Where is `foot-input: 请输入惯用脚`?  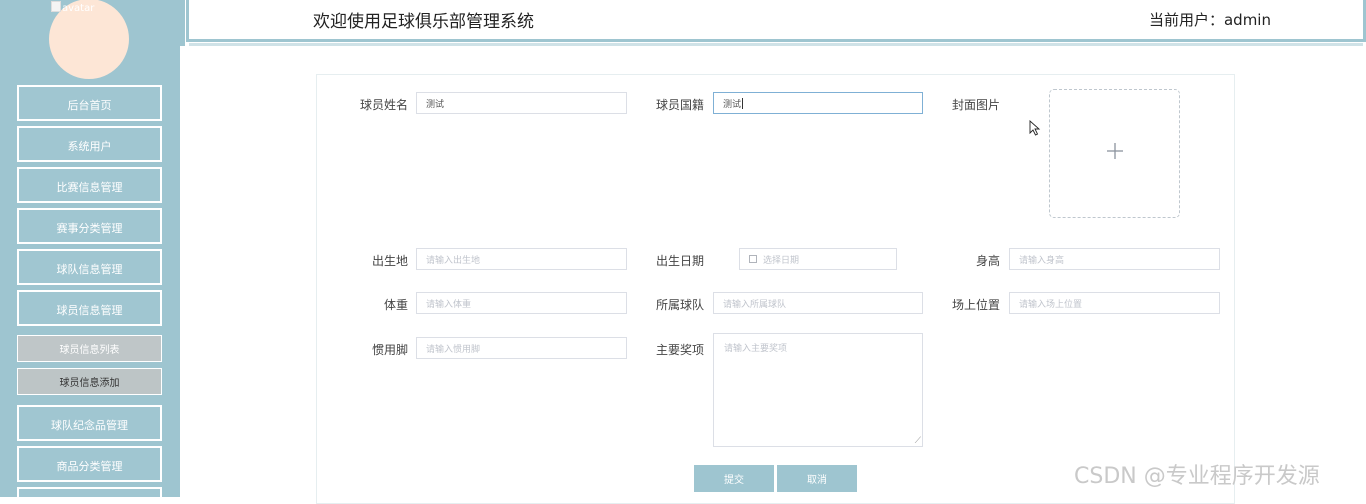 foot-input: 请输入惯用脚 is located at coordinates (521, 348).